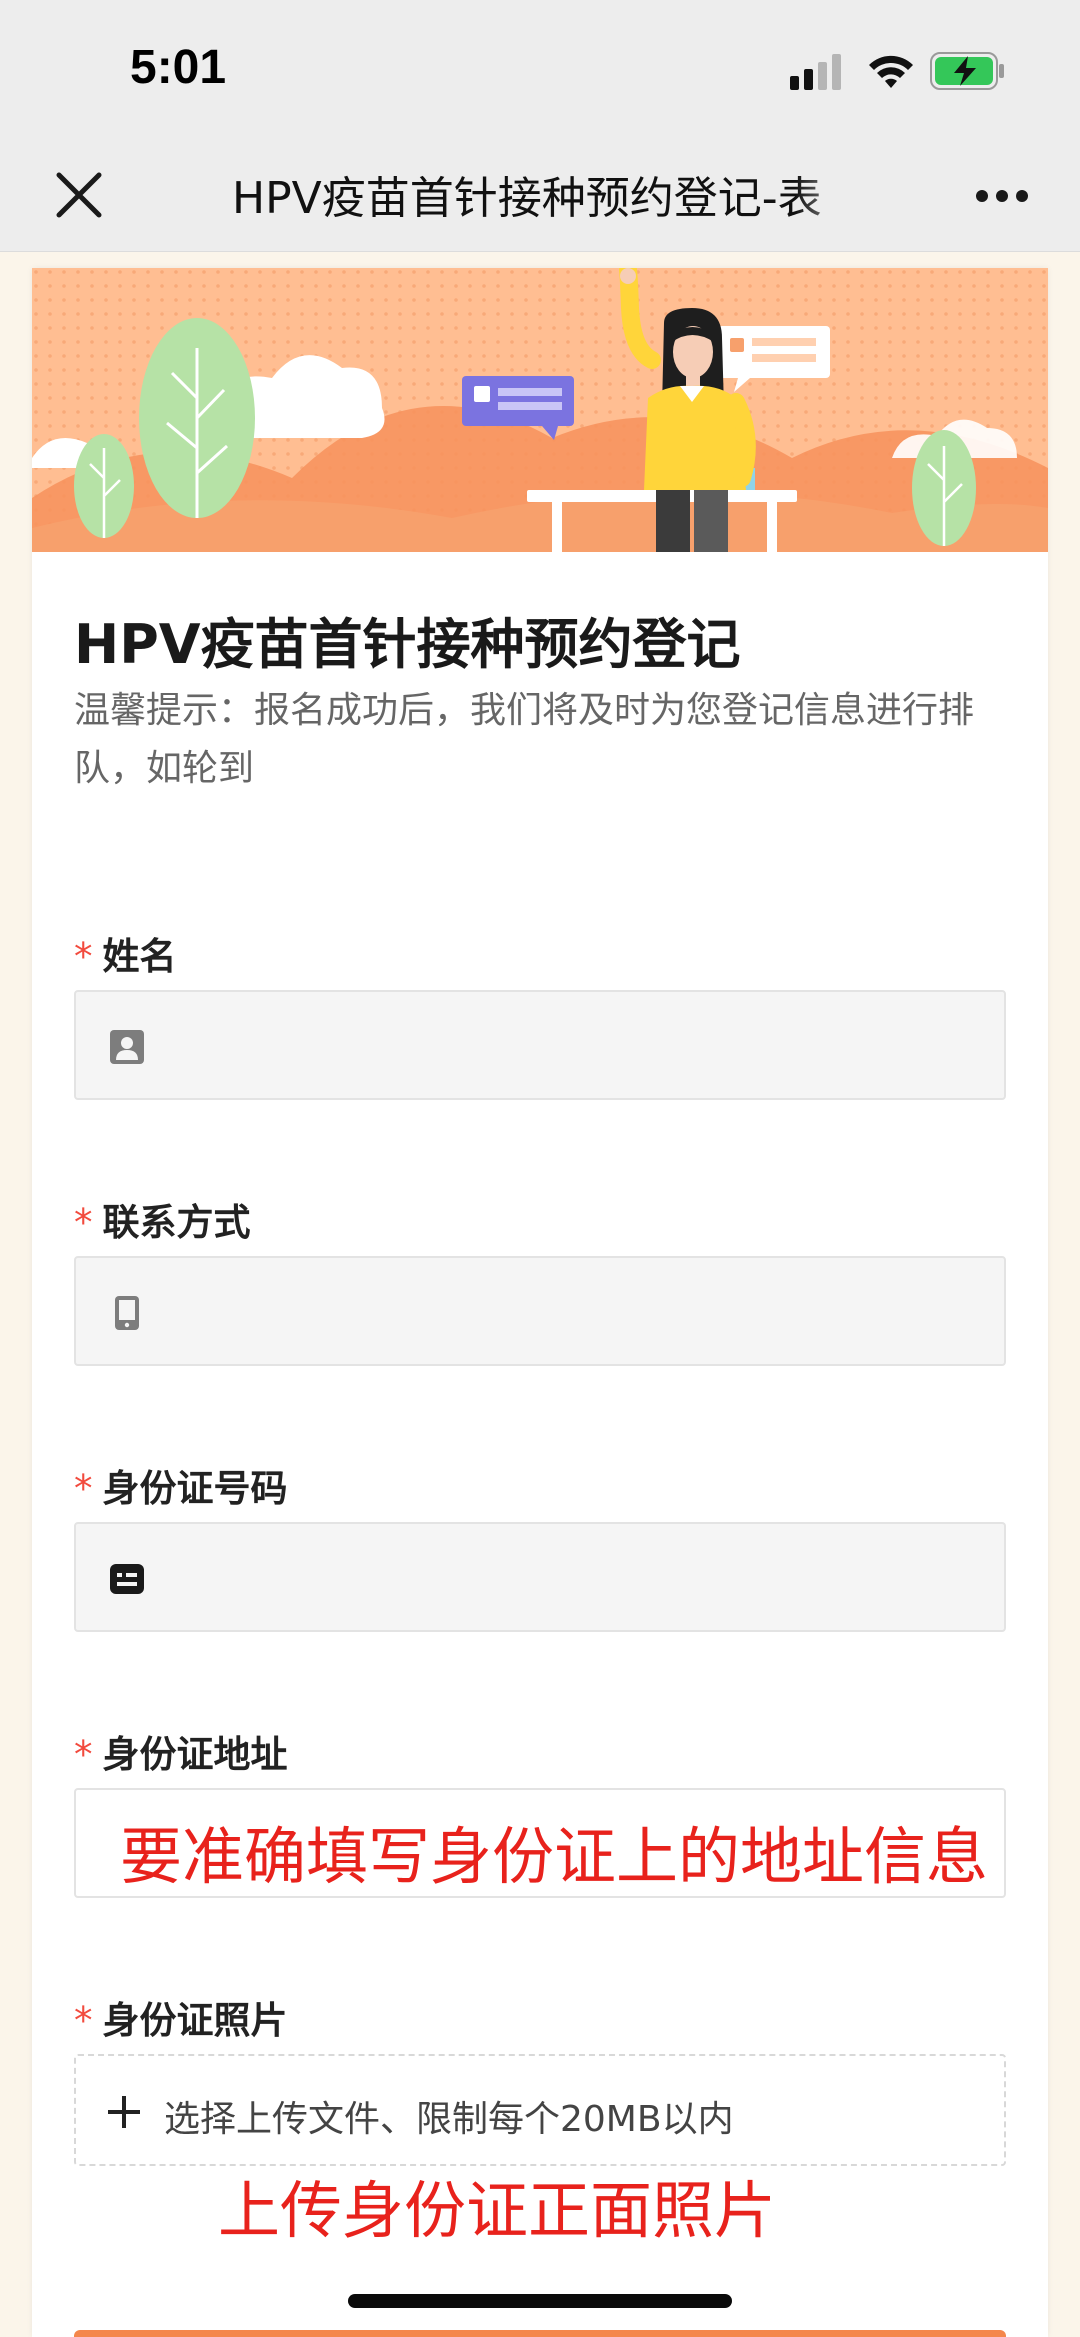  What do you see at coordinates (540, 1045) in the screenshot?
I see `name-input` at bounding box center [540, 1045].